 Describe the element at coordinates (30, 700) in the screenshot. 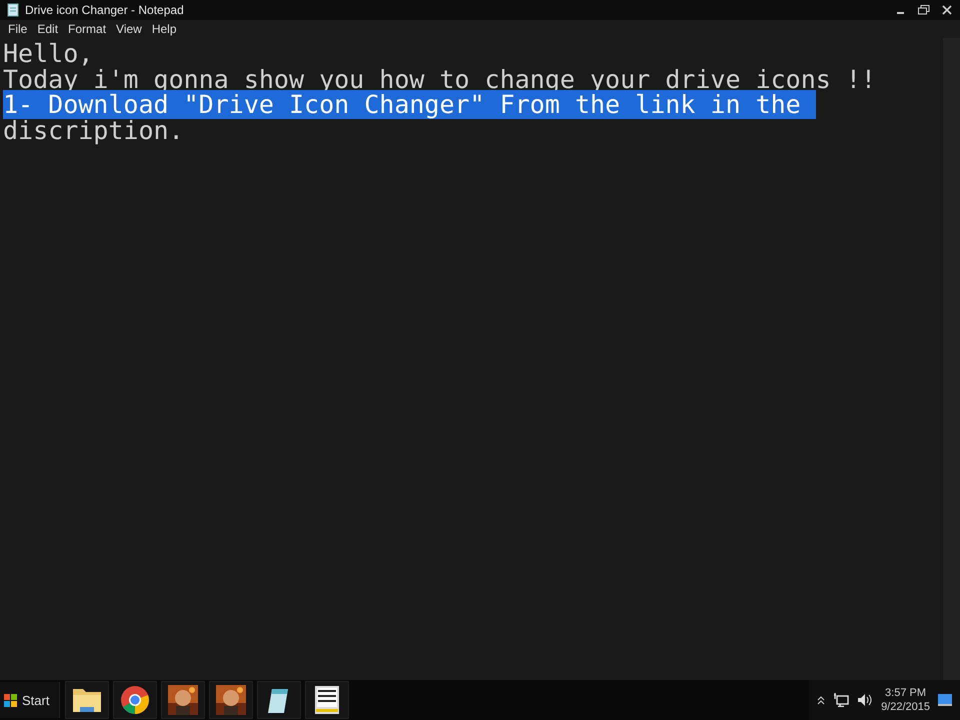

I see `start-button: Start` at that location.